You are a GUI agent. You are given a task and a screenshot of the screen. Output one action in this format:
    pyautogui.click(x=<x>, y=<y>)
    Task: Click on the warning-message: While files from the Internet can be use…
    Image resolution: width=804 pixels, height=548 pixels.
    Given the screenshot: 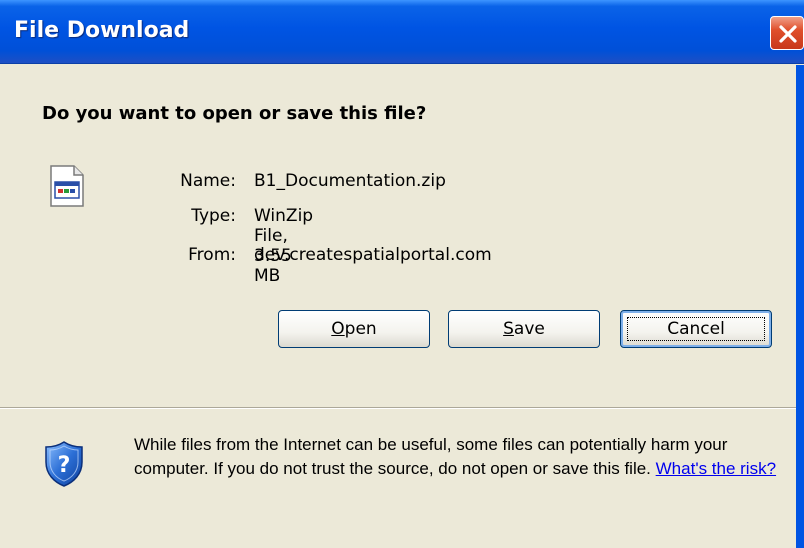 What is the action you would take?
    pyautogui.click(x=459, y=457)
    